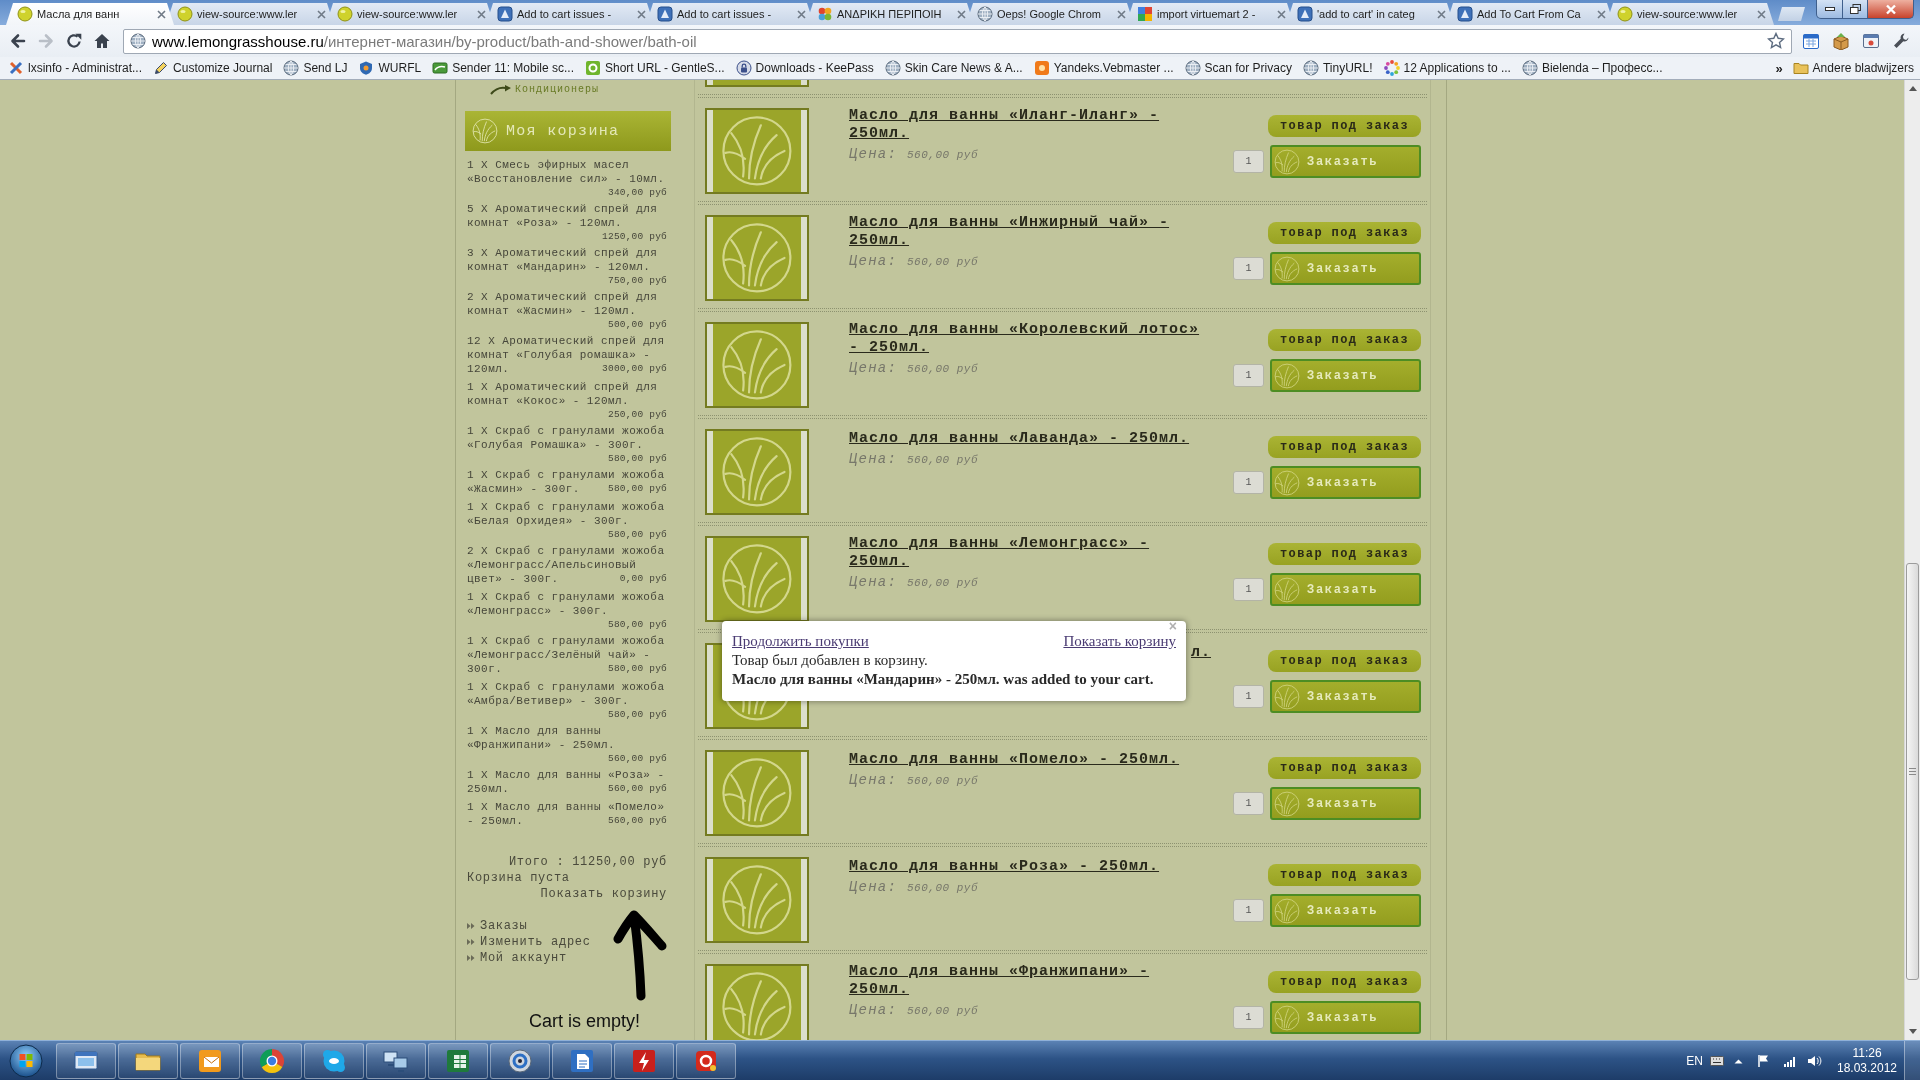 This screenshot has width=1920, height=1080. I want to click on speaker-icon, so click(1814, 1060).